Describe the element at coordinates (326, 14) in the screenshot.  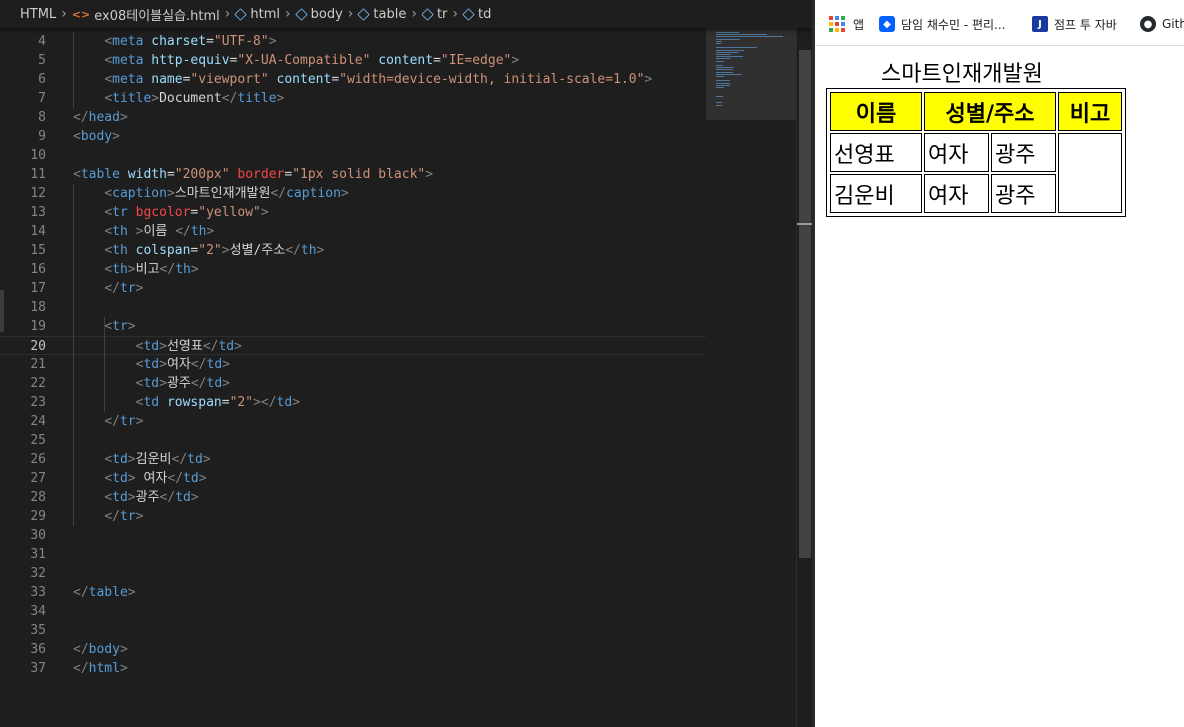
I see `breadcrumb-label: body` at that location.